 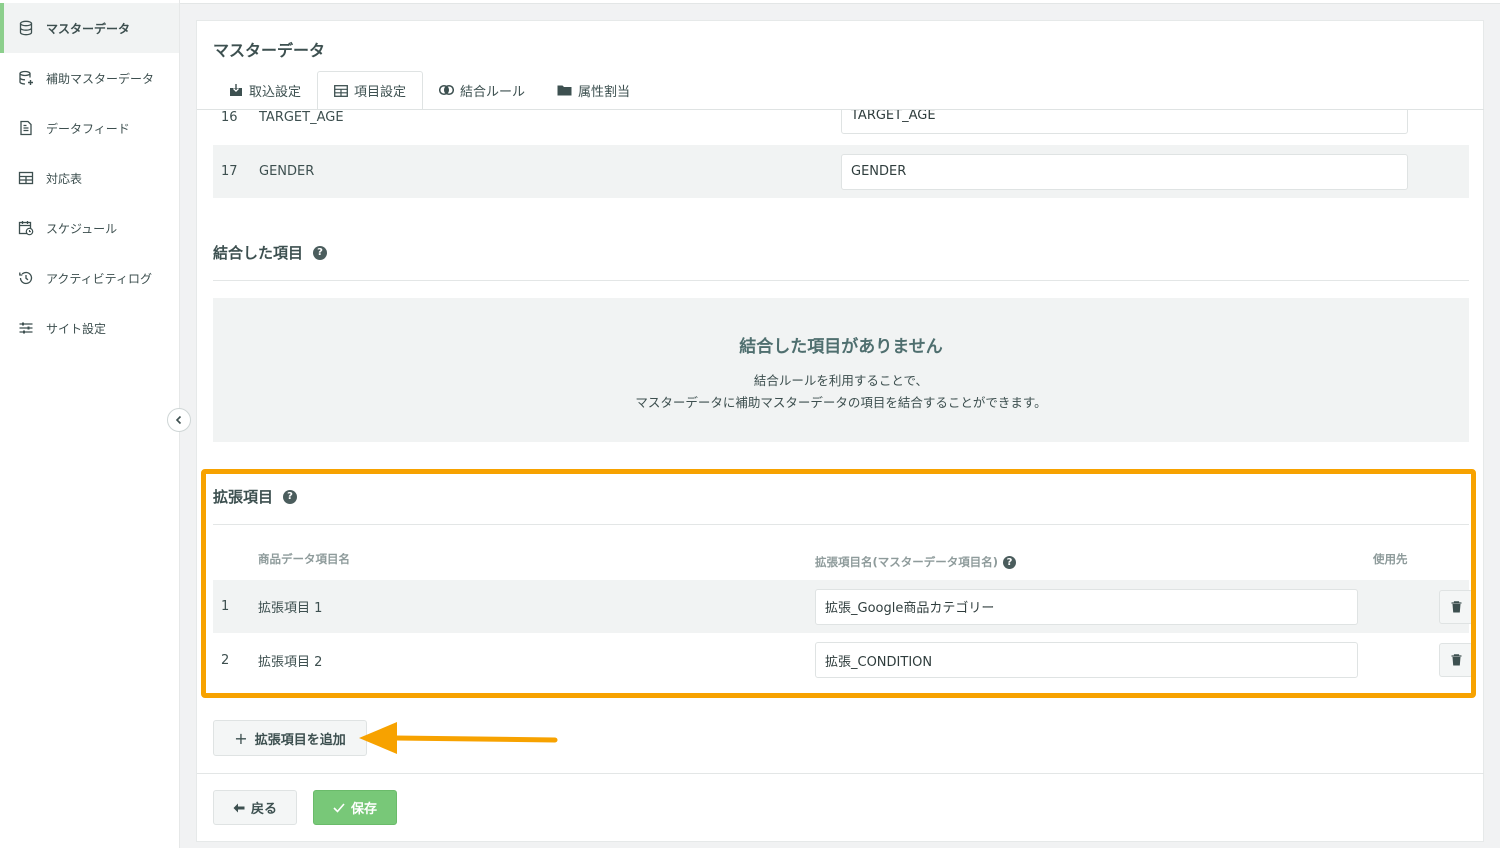 I want to click on sidebar-item-label: アクティビティログ, so click(x=99, y=278).